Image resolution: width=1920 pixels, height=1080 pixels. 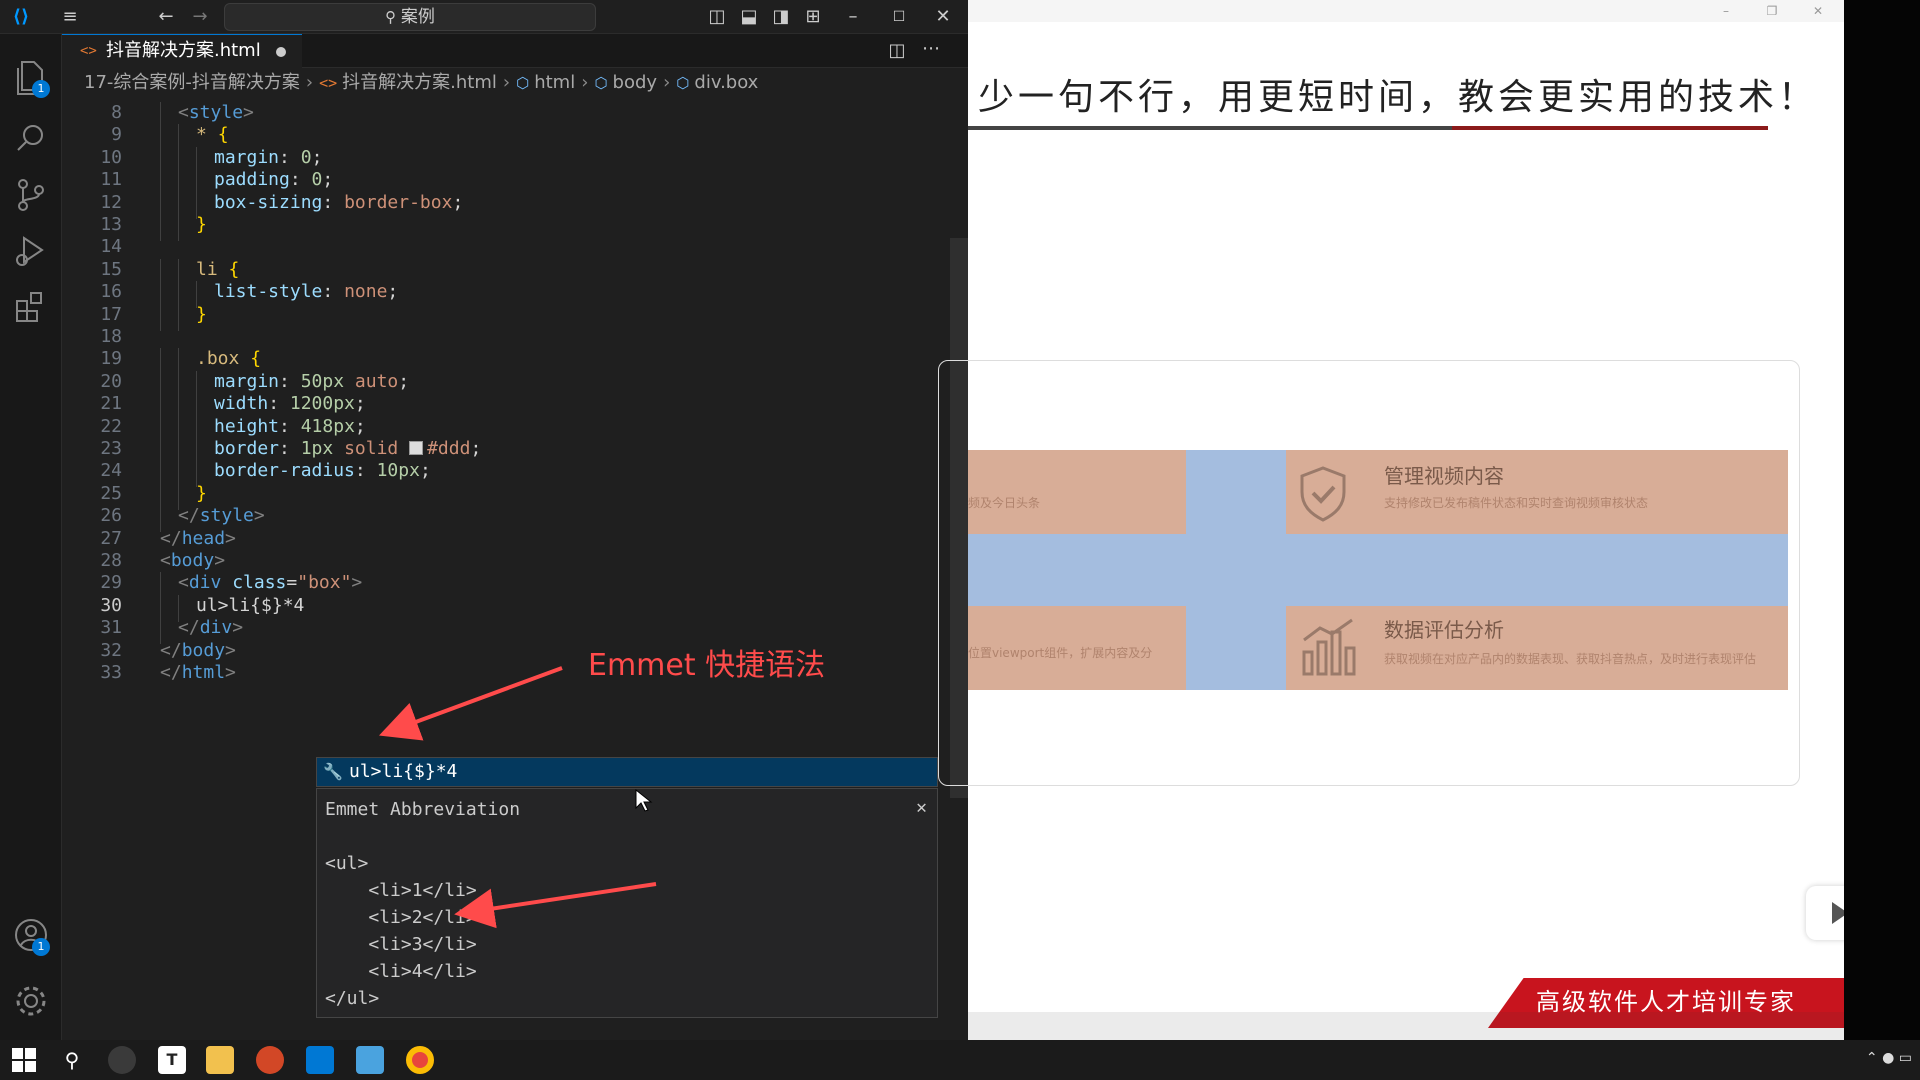 I want to click on code-text: <div class="box">, so click(x=270, y=583).